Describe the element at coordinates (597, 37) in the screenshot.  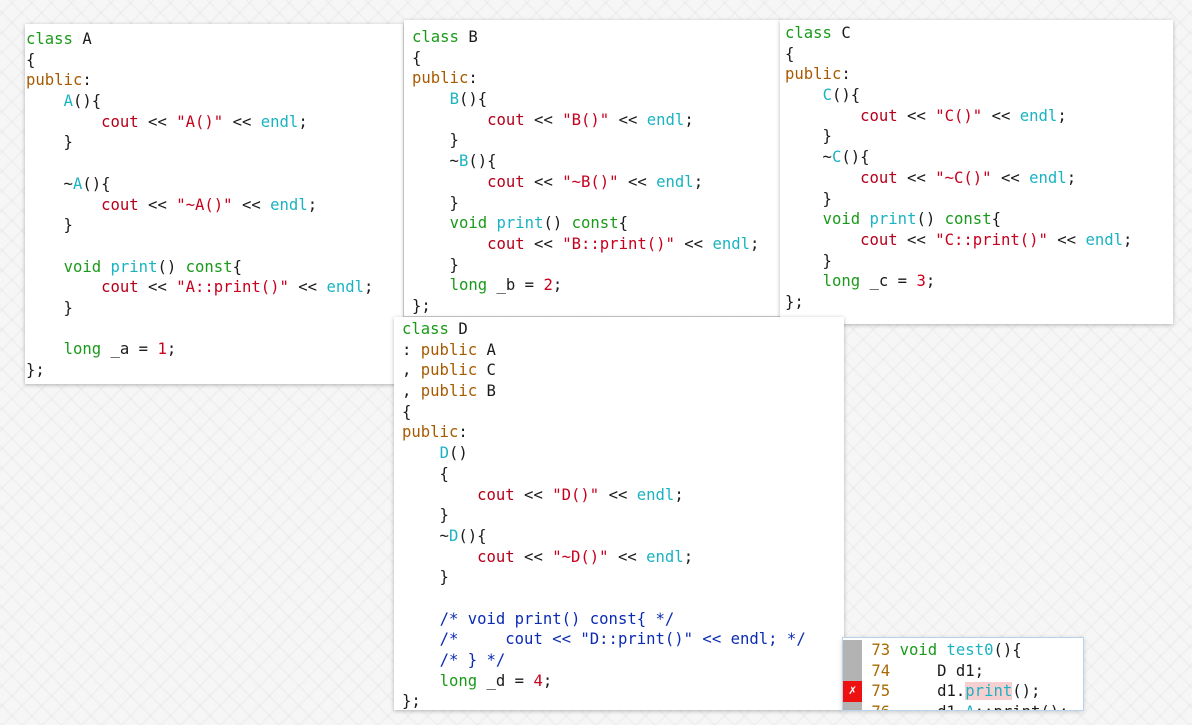
I see `code-line: class B` at that location.